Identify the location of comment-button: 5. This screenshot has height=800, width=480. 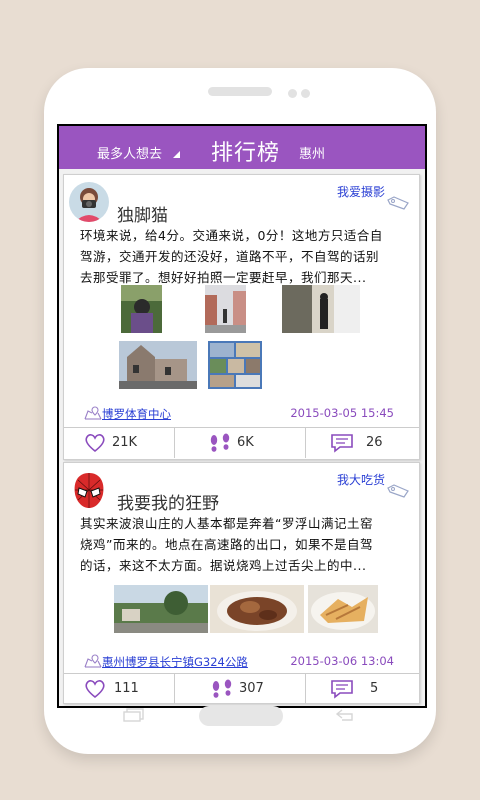
(362, 689).